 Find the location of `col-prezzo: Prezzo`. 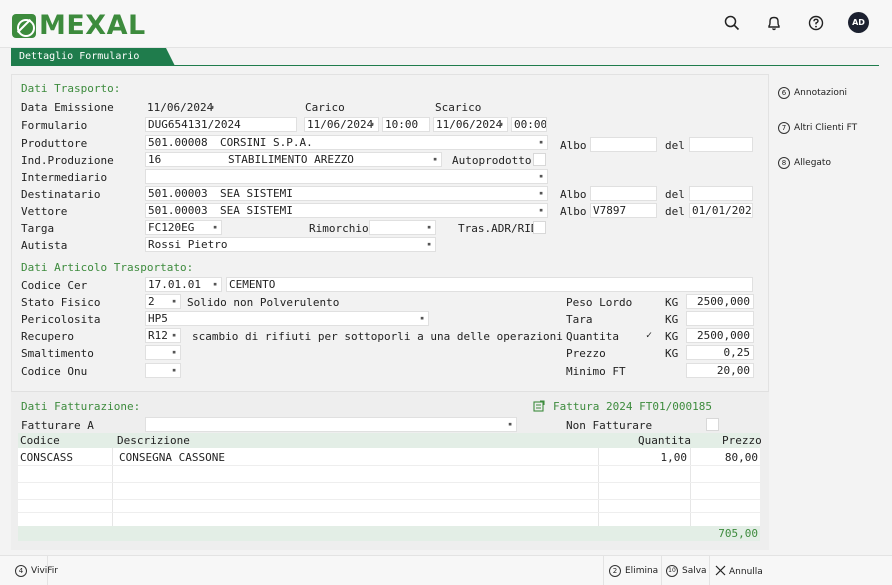

col-prezzo: Prezzo is located at coordinates (742, 440).